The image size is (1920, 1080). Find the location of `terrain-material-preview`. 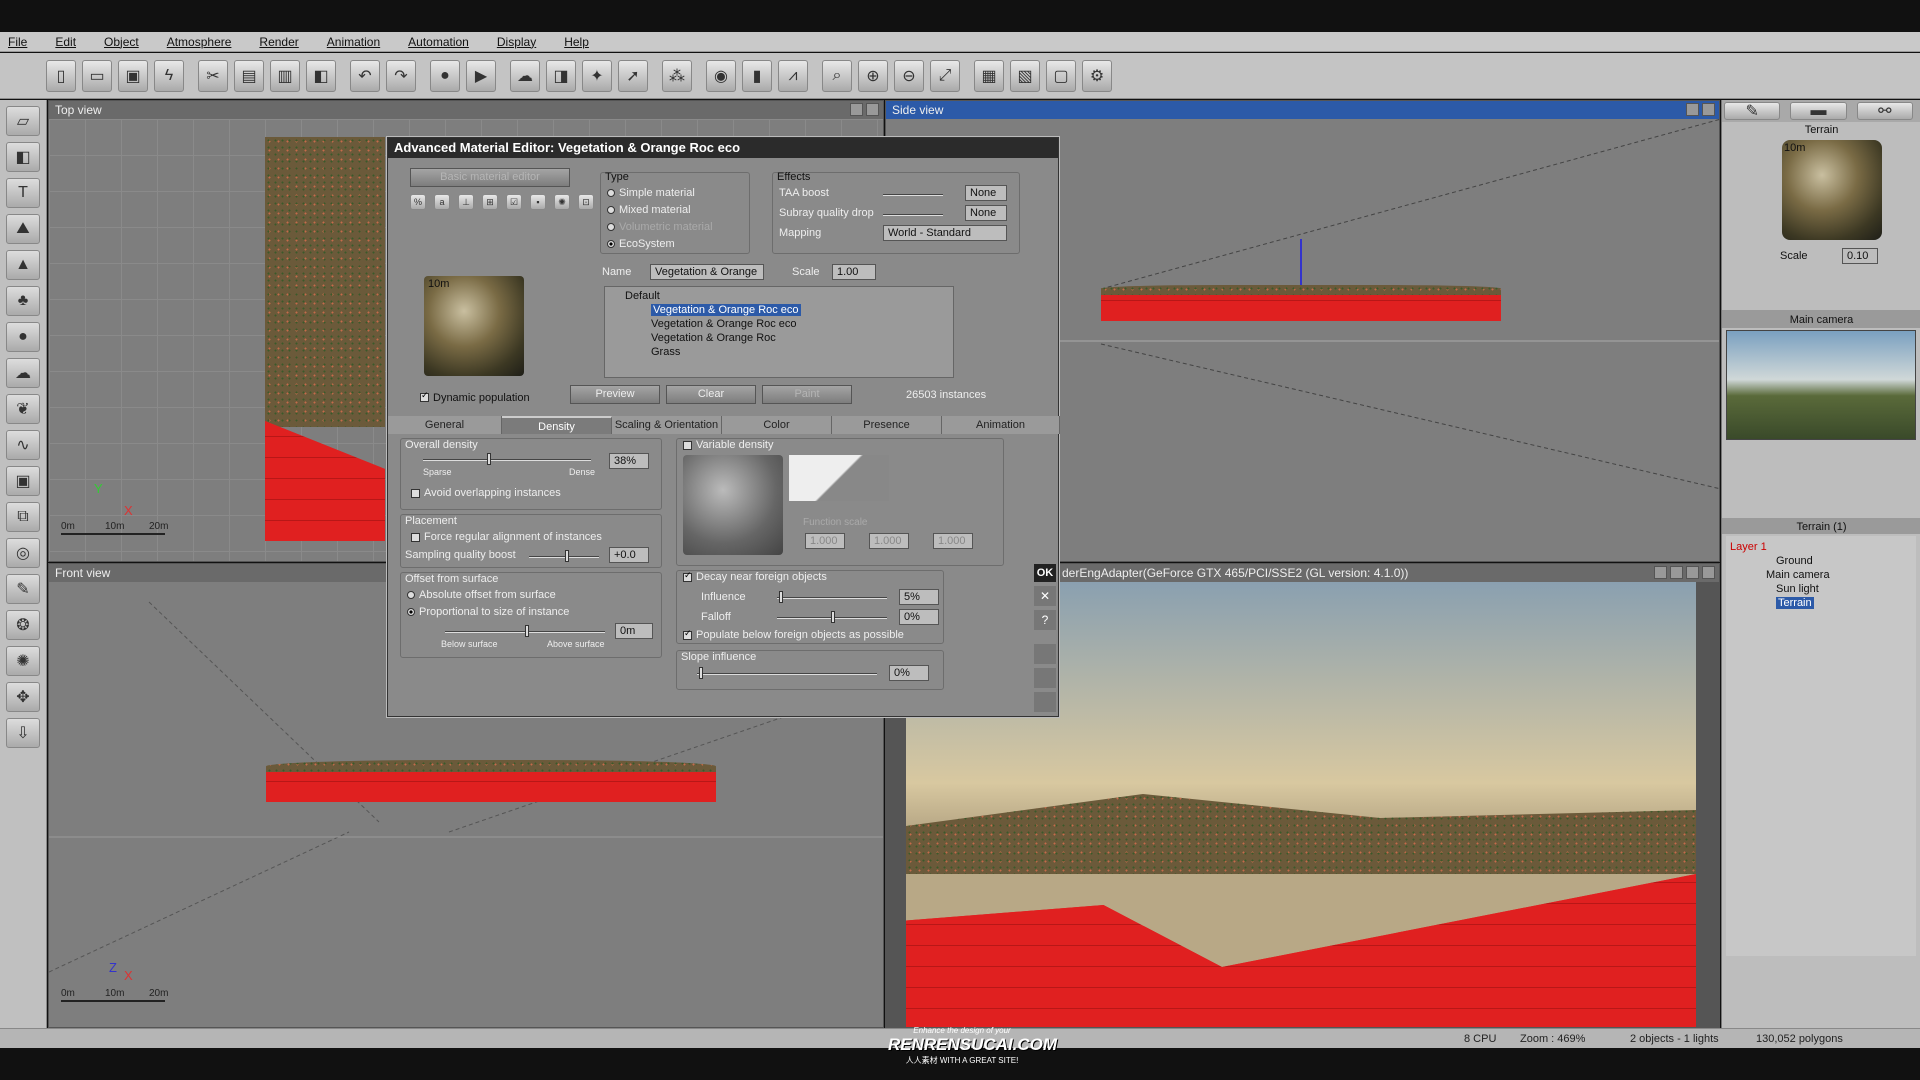

terrain-material-preview is located at coordinates (1832, 190).